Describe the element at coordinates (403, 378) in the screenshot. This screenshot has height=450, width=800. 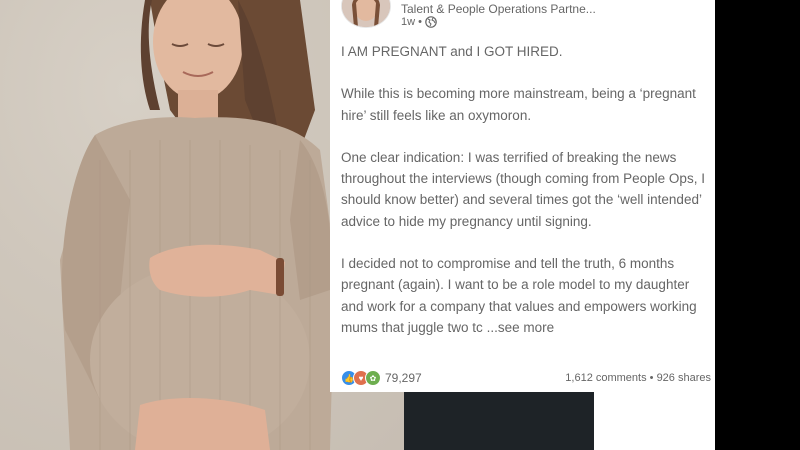
I see `reaction-count: 79,297` at that location.